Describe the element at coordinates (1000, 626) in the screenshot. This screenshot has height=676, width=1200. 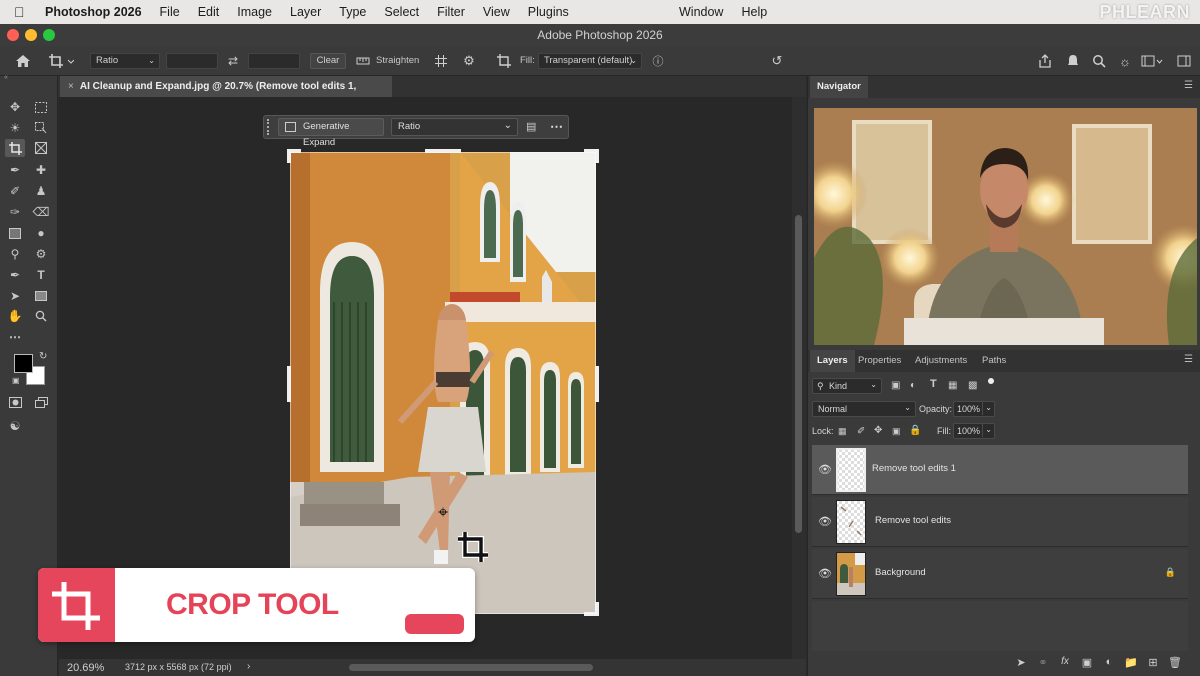
I see `layers-empty-area` at that location.